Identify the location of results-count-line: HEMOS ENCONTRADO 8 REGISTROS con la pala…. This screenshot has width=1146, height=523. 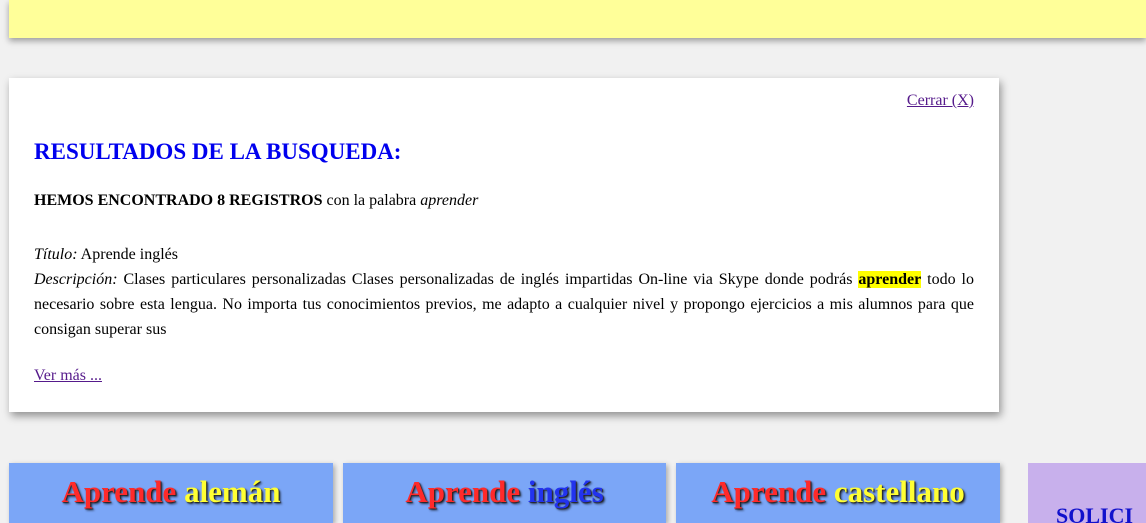
(256, 201).